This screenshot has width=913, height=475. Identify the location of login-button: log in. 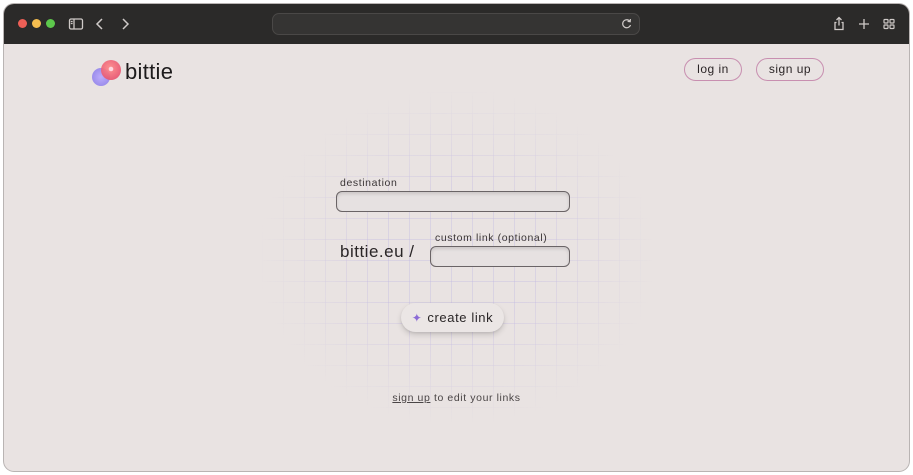
(713, 69).